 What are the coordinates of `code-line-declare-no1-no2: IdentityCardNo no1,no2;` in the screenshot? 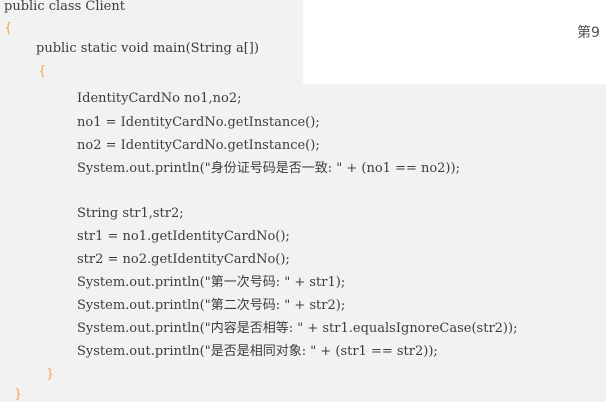 It's located at (159, 98).